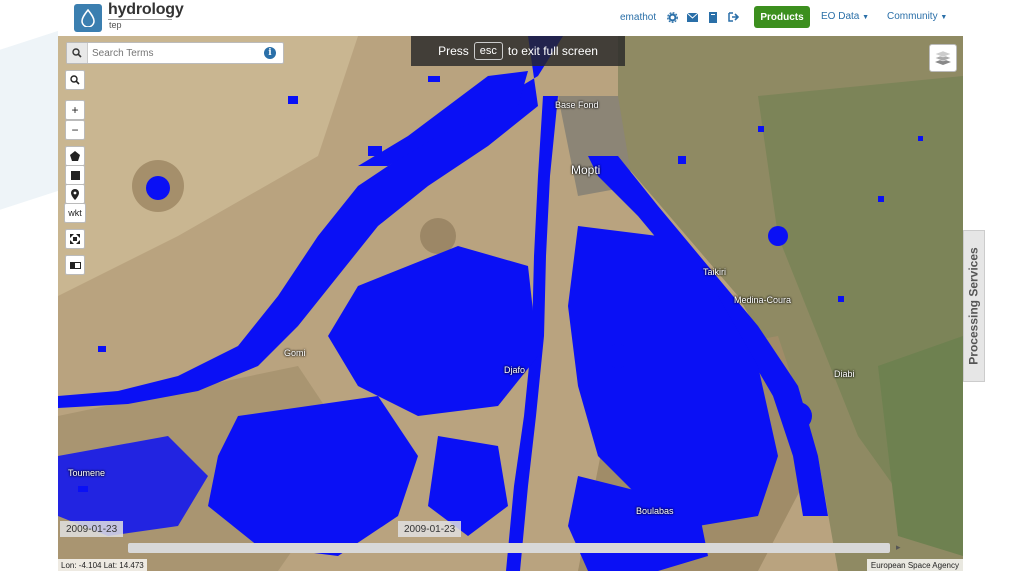 The height and width of the screenshot is (576, 1024). I want to click on banner-exit-text: to exit full screen, so click(552, 51).